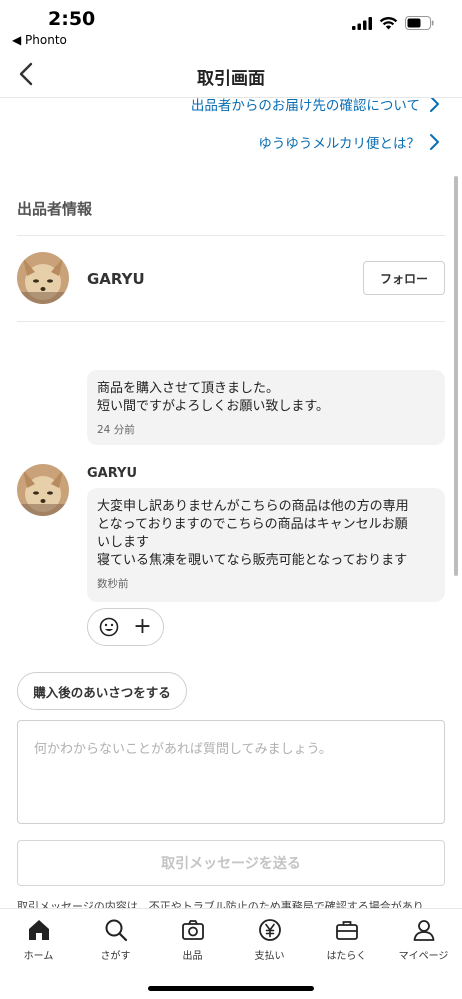 This screenshot has height=999, width=462. I want to click on tab-mypage: マイページ, so click(423, 939).